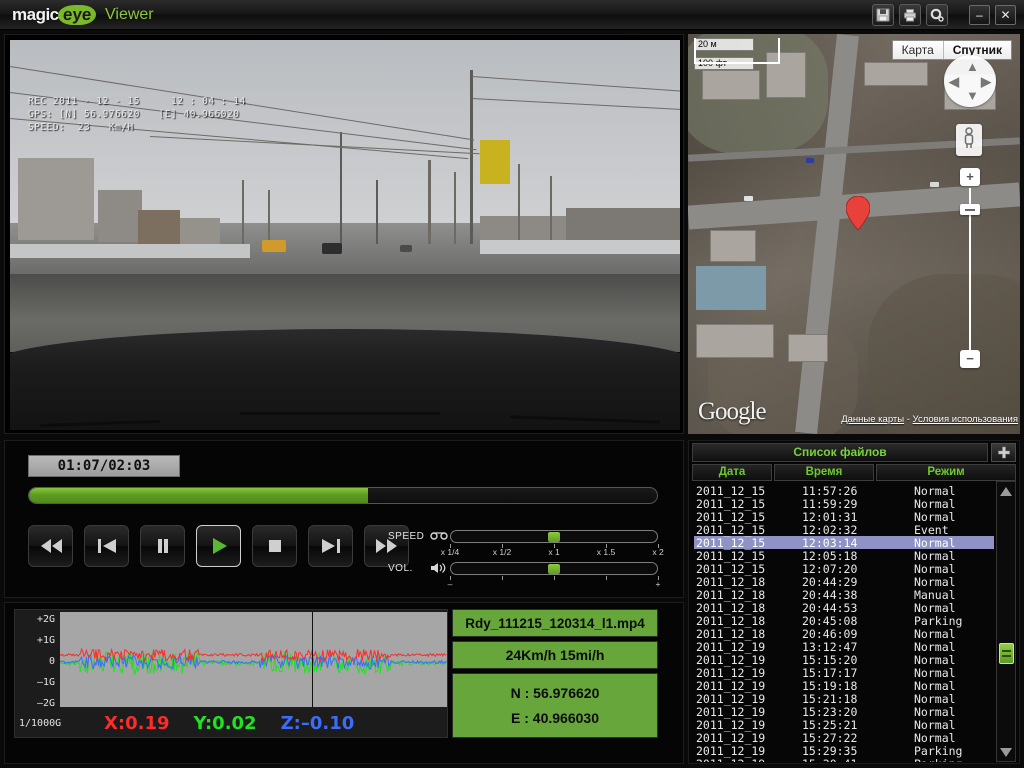  I want to click on pan-down-icon: ▼, so click(972, 95).